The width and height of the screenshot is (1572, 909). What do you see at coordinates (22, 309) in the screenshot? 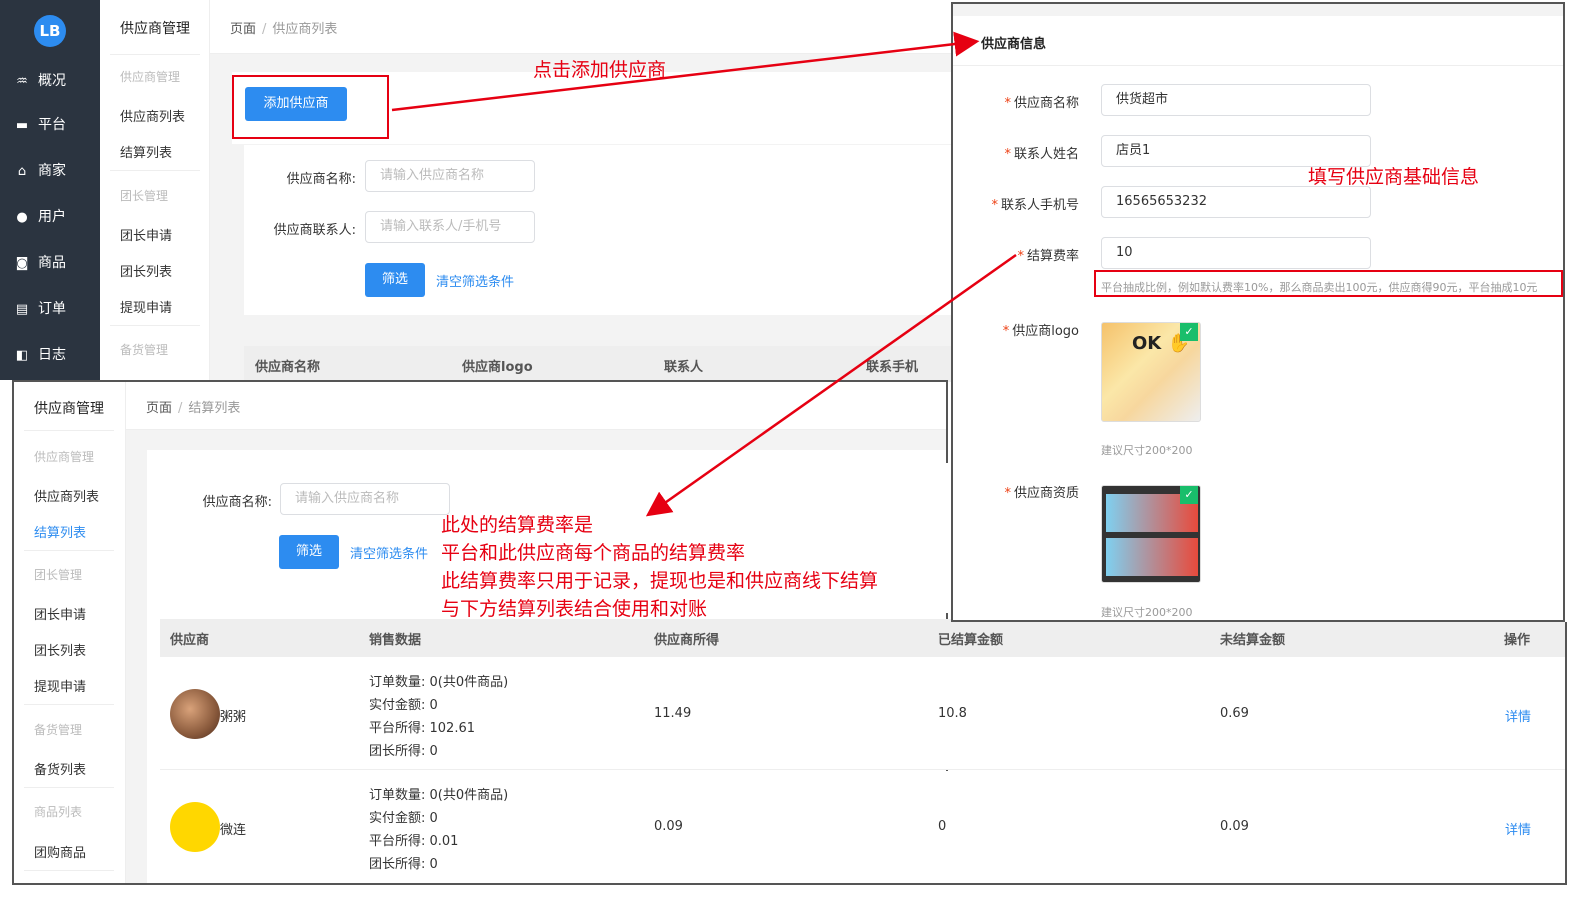
I see `order-icon: ▤` at bounding box center [22, 309].